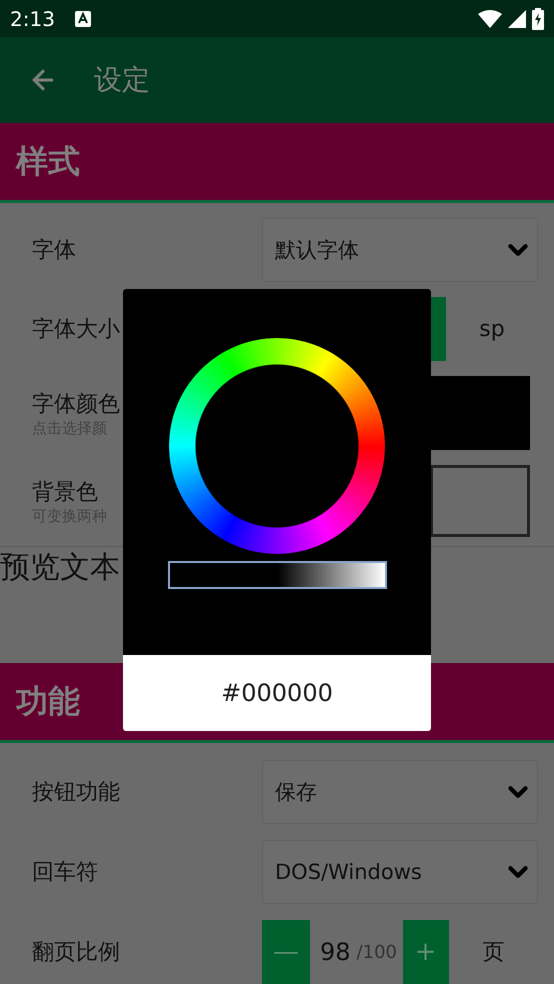  I want to click on wifi-icon, so click(490, 19).